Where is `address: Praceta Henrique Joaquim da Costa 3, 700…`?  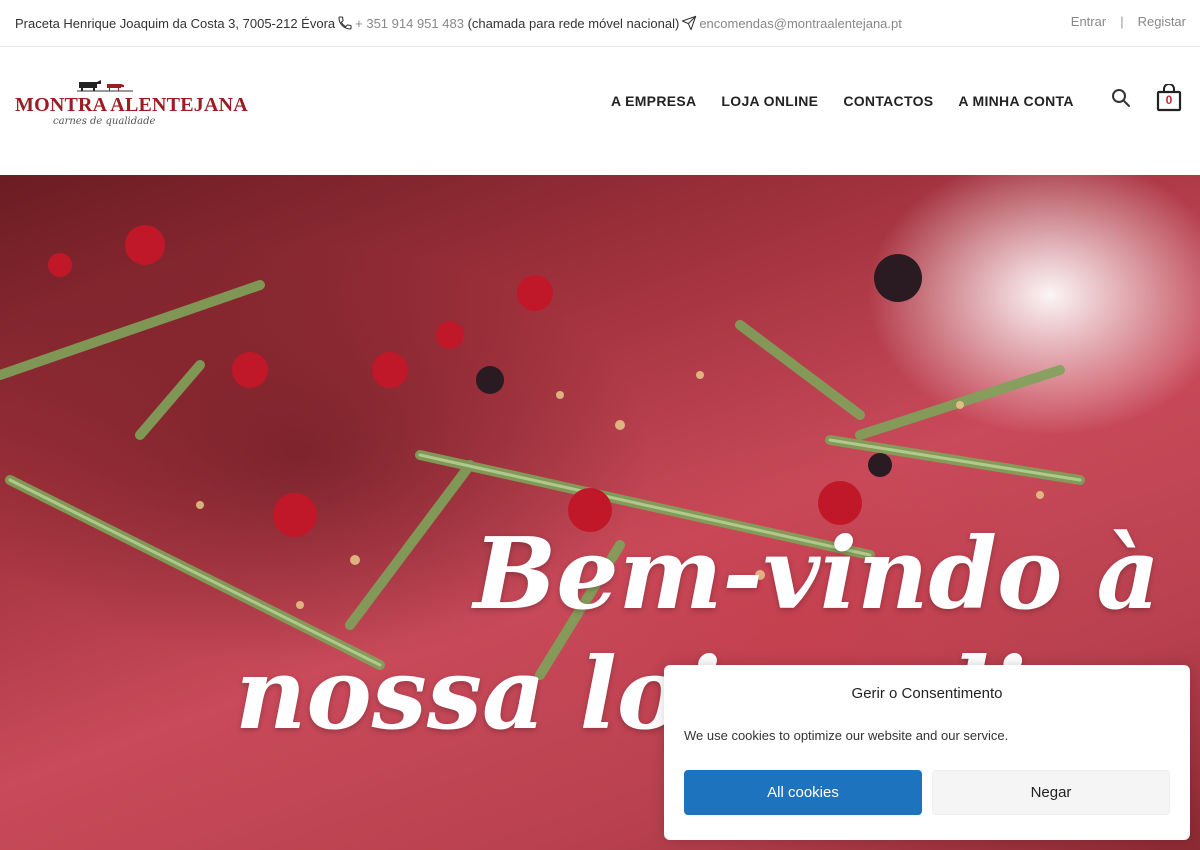 address: Praceta Henrique Joaquim da Costa 3, 700… is located at coordinates (175, 23).